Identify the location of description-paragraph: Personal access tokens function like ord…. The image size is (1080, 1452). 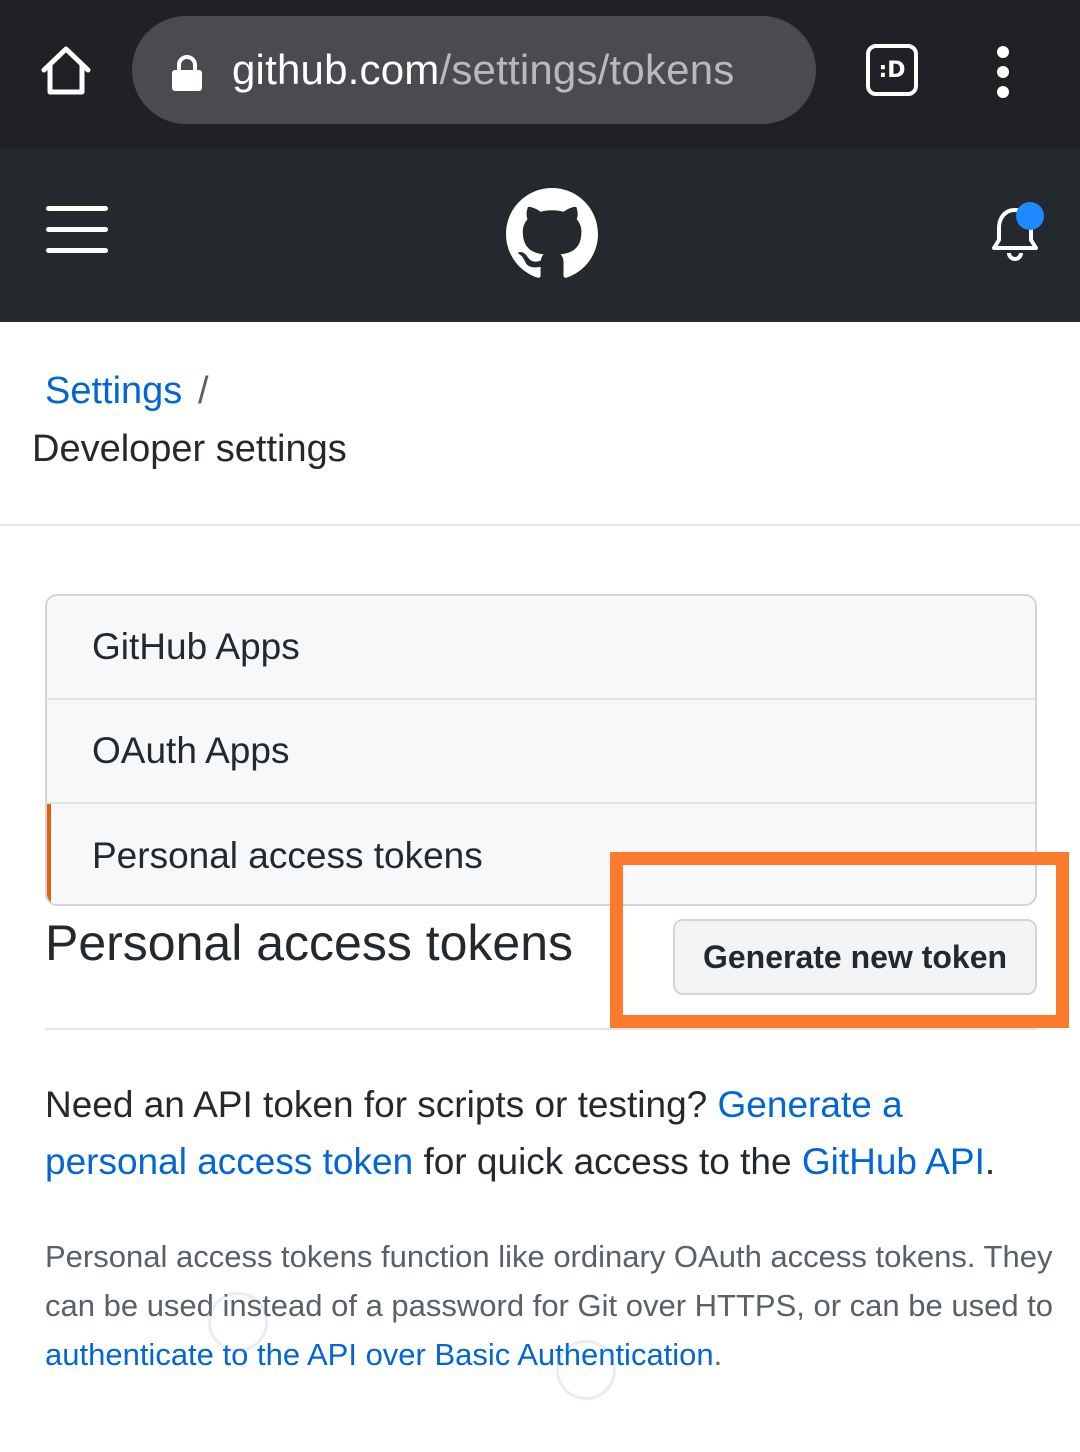
(550, 1305).